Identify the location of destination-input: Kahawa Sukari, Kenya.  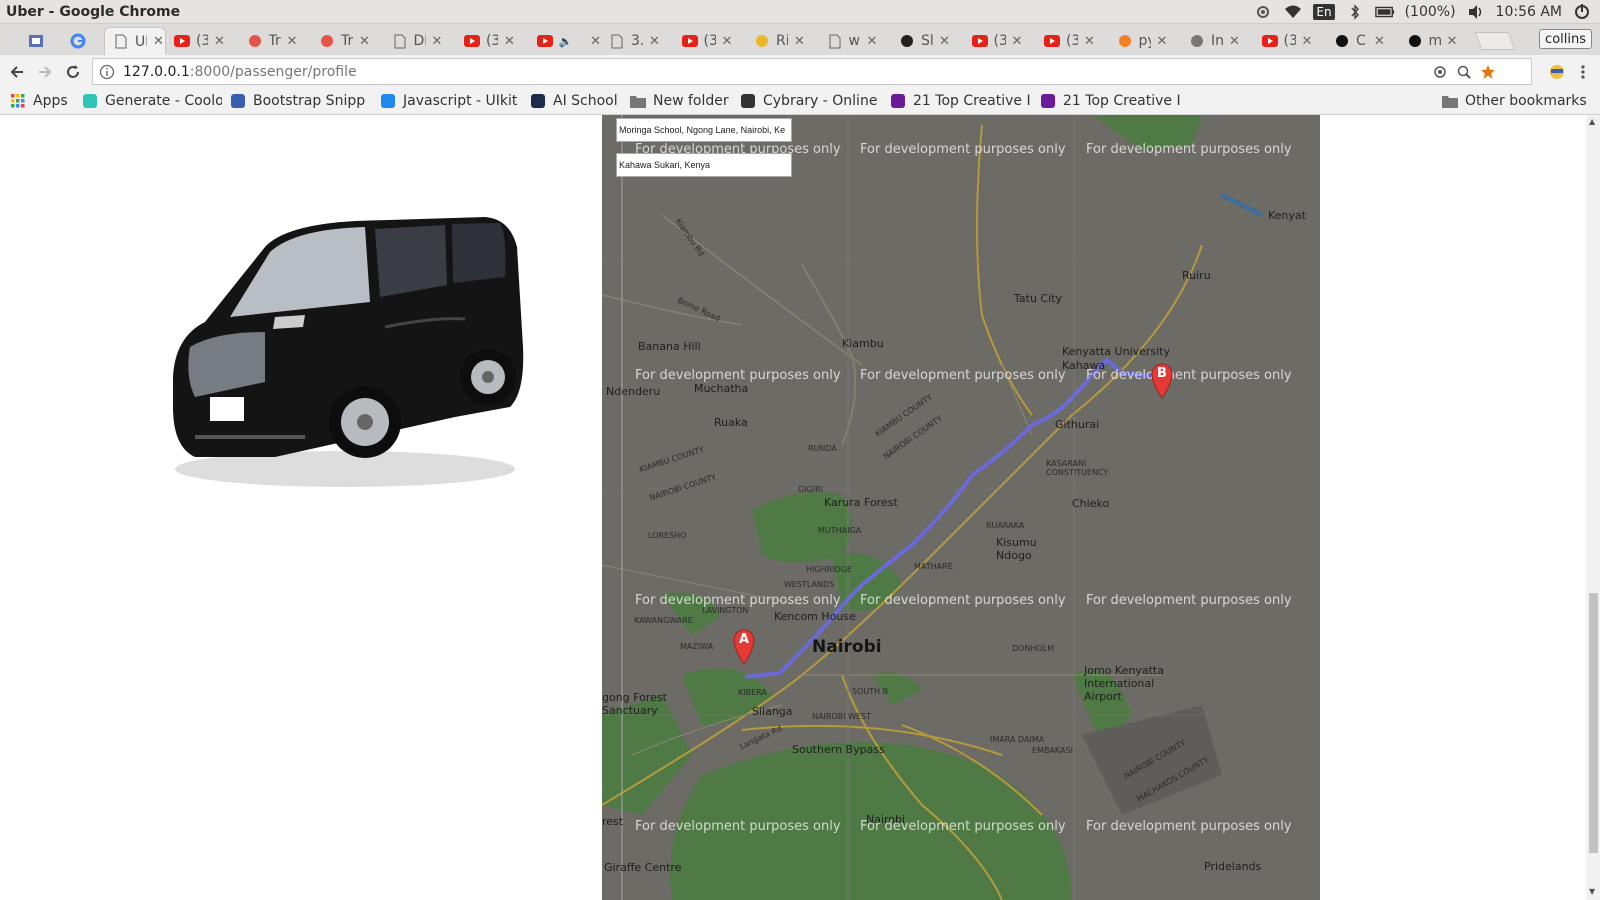
(704, 165).